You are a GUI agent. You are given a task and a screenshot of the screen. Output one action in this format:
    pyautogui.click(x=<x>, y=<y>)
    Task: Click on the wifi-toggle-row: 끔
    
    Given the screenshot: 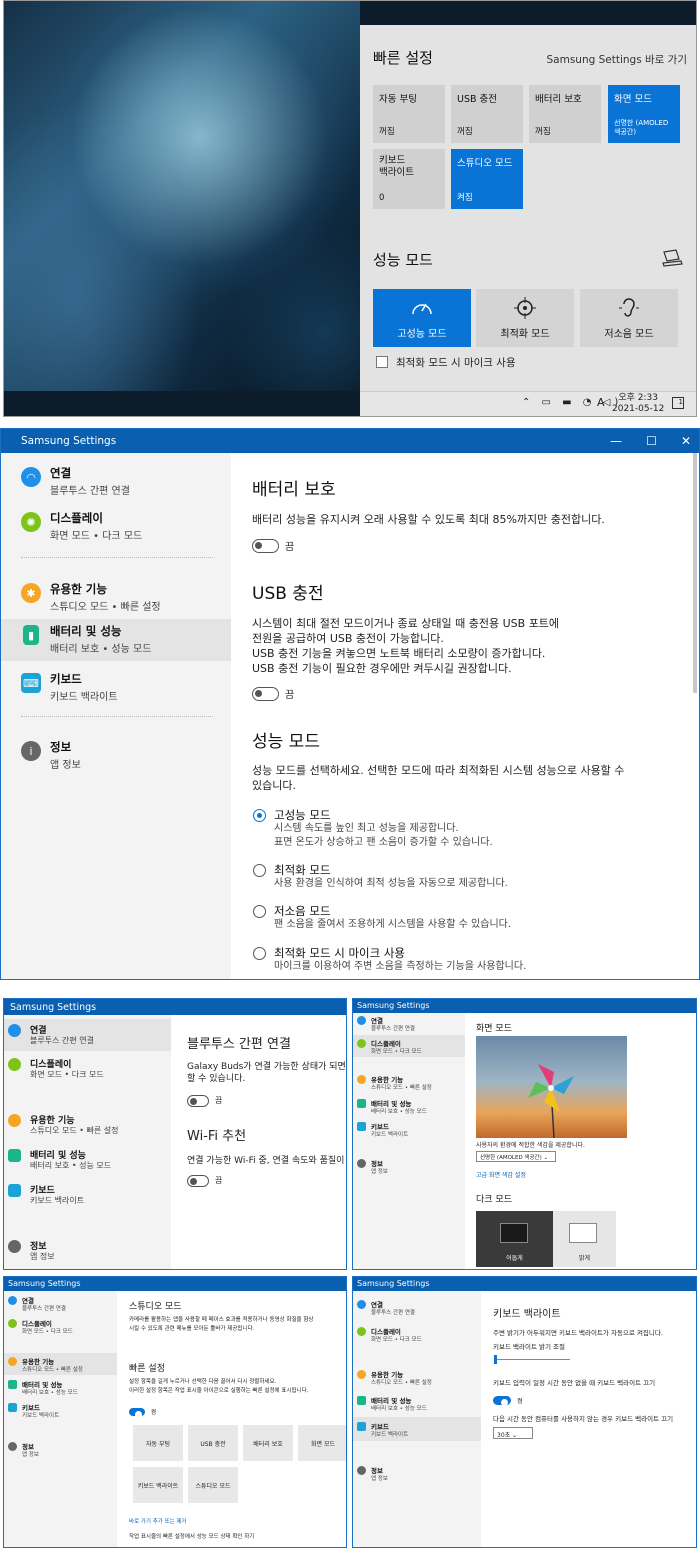 What is the action you would take?
    pyautogui.click(x=204, y=1179)
    